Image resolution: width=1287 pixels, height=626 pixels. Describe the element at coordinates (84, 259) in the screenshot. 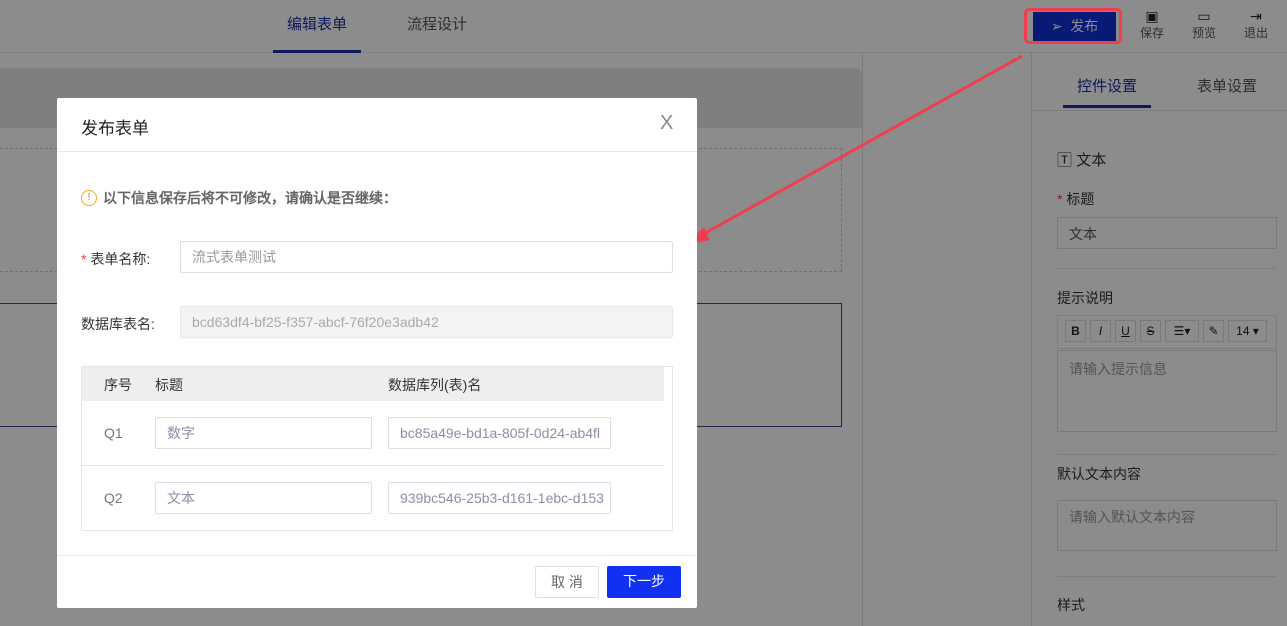

I see `required-mark: *` at that location.